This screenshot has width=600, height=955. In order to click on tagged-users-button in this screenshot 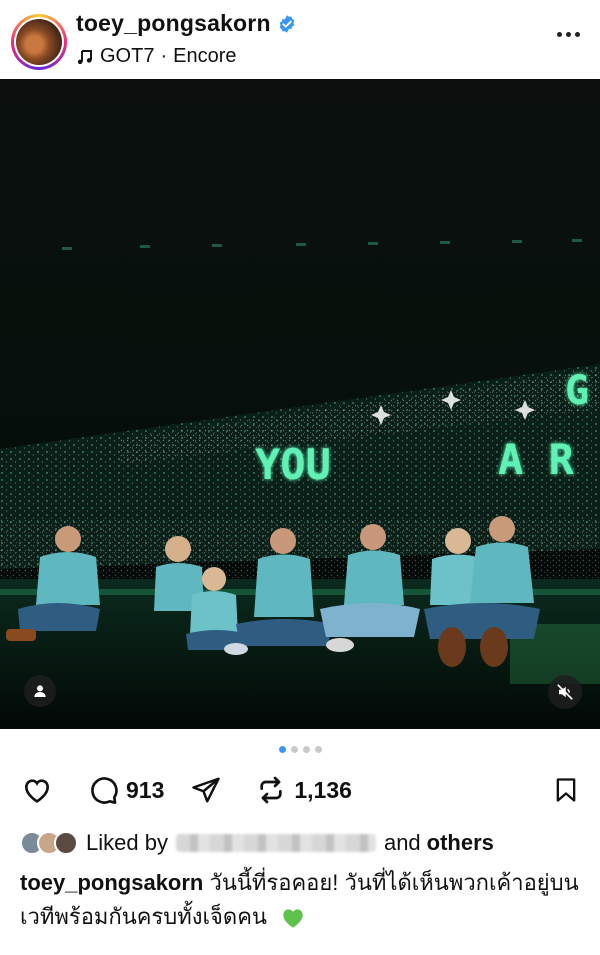, I will do `click(40, 691)`.